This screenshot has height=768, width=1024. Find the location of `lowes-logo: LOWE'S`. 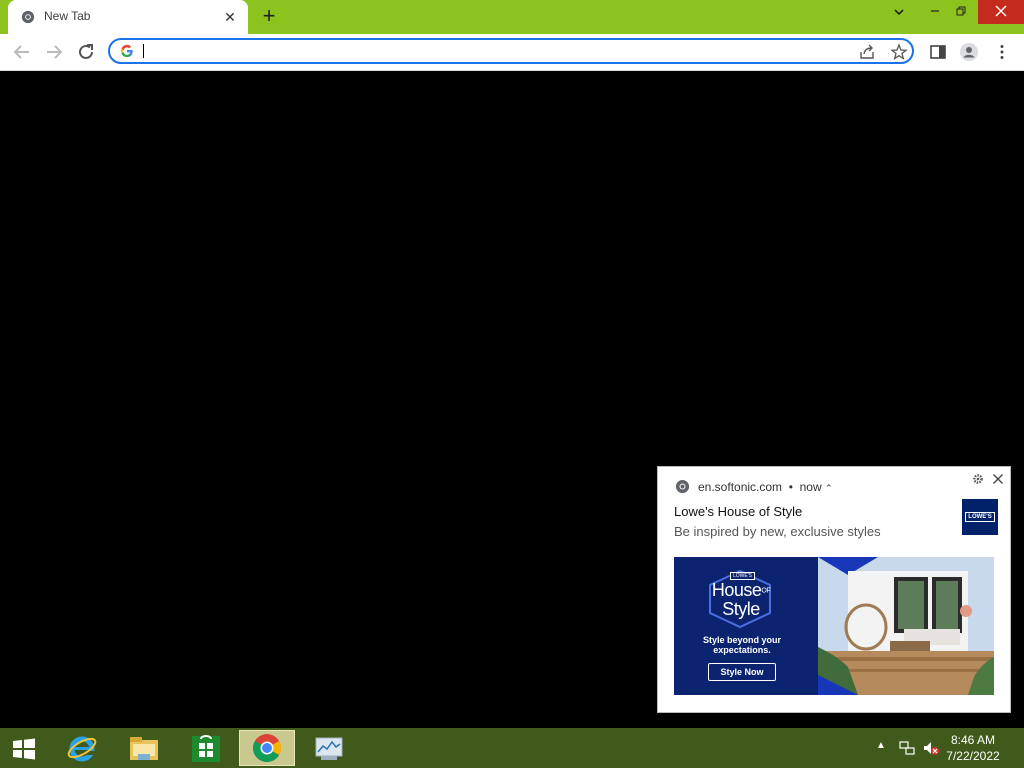

lowes-logo: LOWE'S is located at coordinates (980, 517).